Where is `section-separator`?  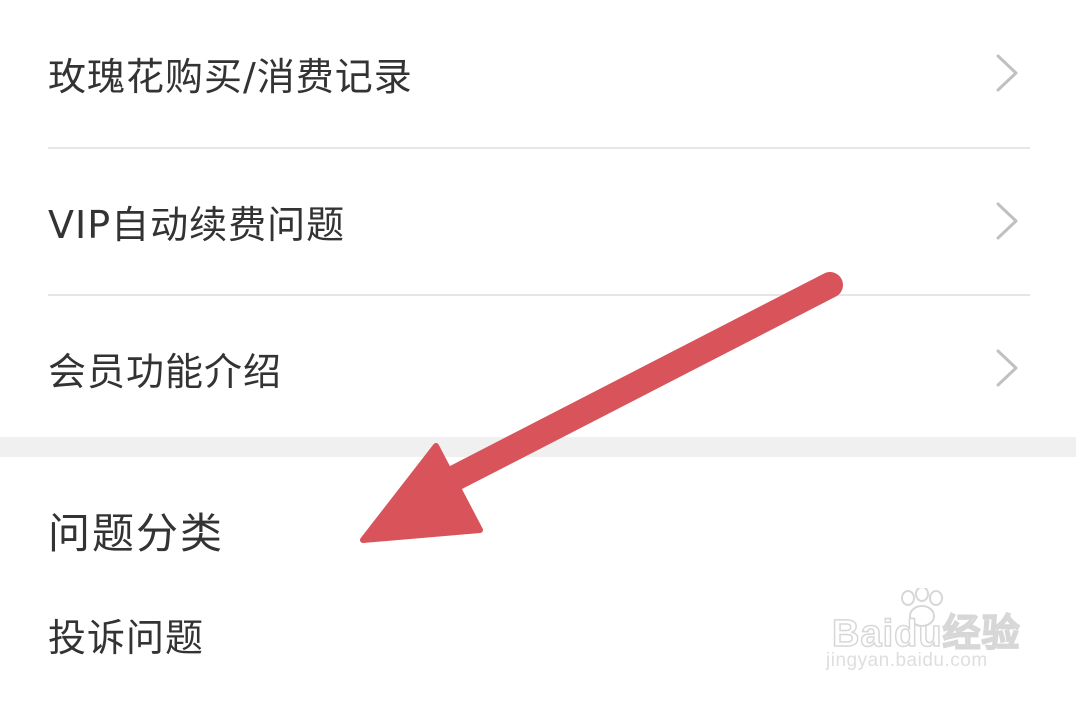
section-separator is located at coordinates (538, 447).